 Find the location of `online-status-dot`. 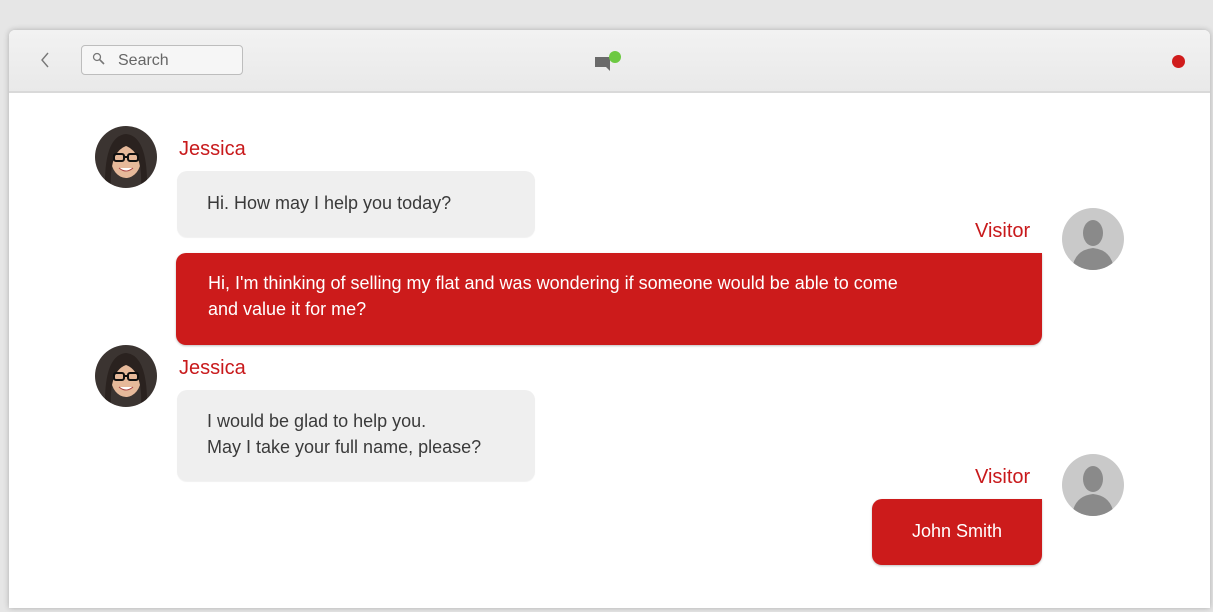

online-status-dot is located at coordinates (615, 57).